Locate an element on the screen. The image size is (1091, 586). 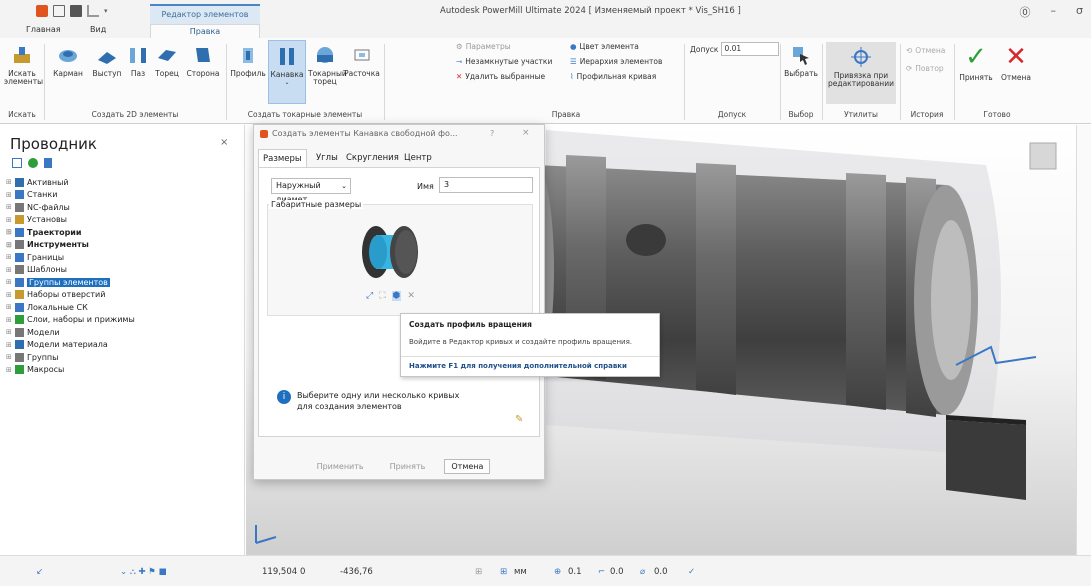
globe-icon is located at coordinates (33, 163).